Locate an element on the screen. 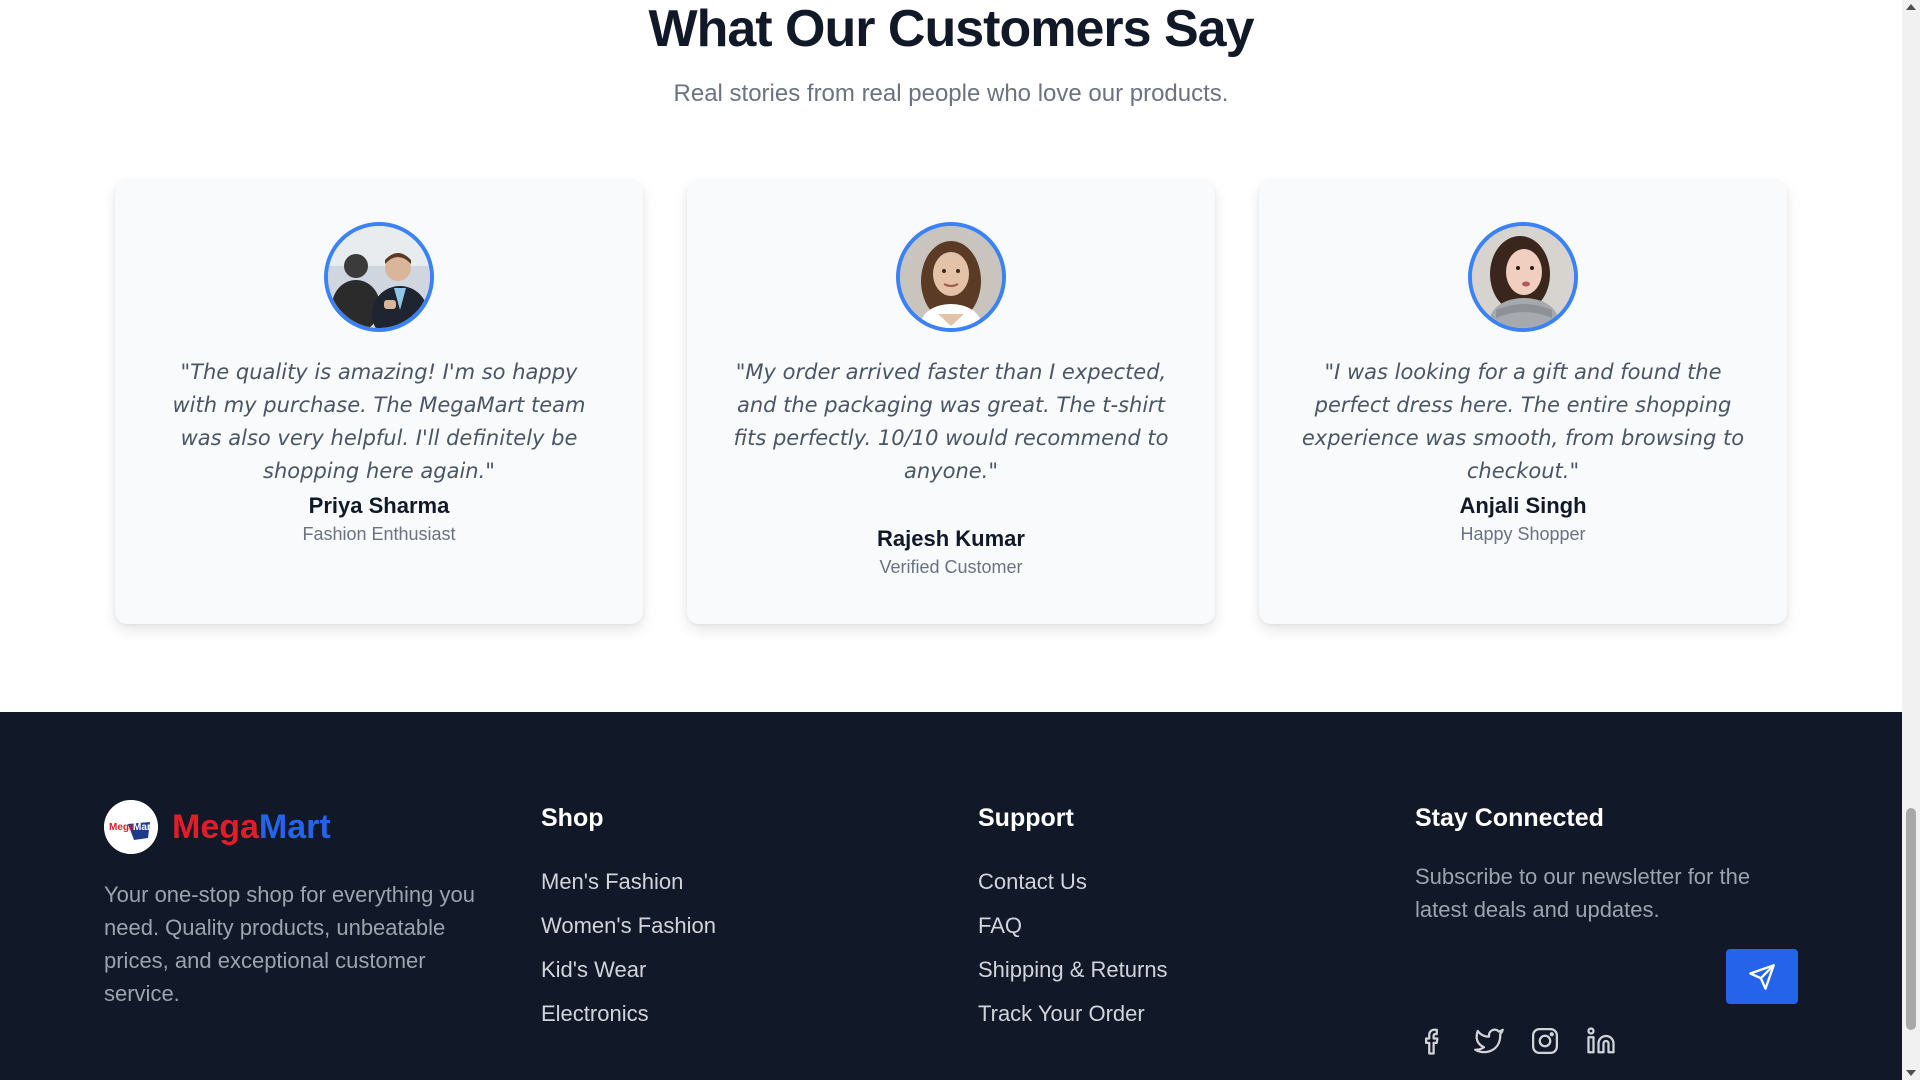 The image size is (1920, 1080). logo-icon: Mega Mart is located at coordinates (131, 827).